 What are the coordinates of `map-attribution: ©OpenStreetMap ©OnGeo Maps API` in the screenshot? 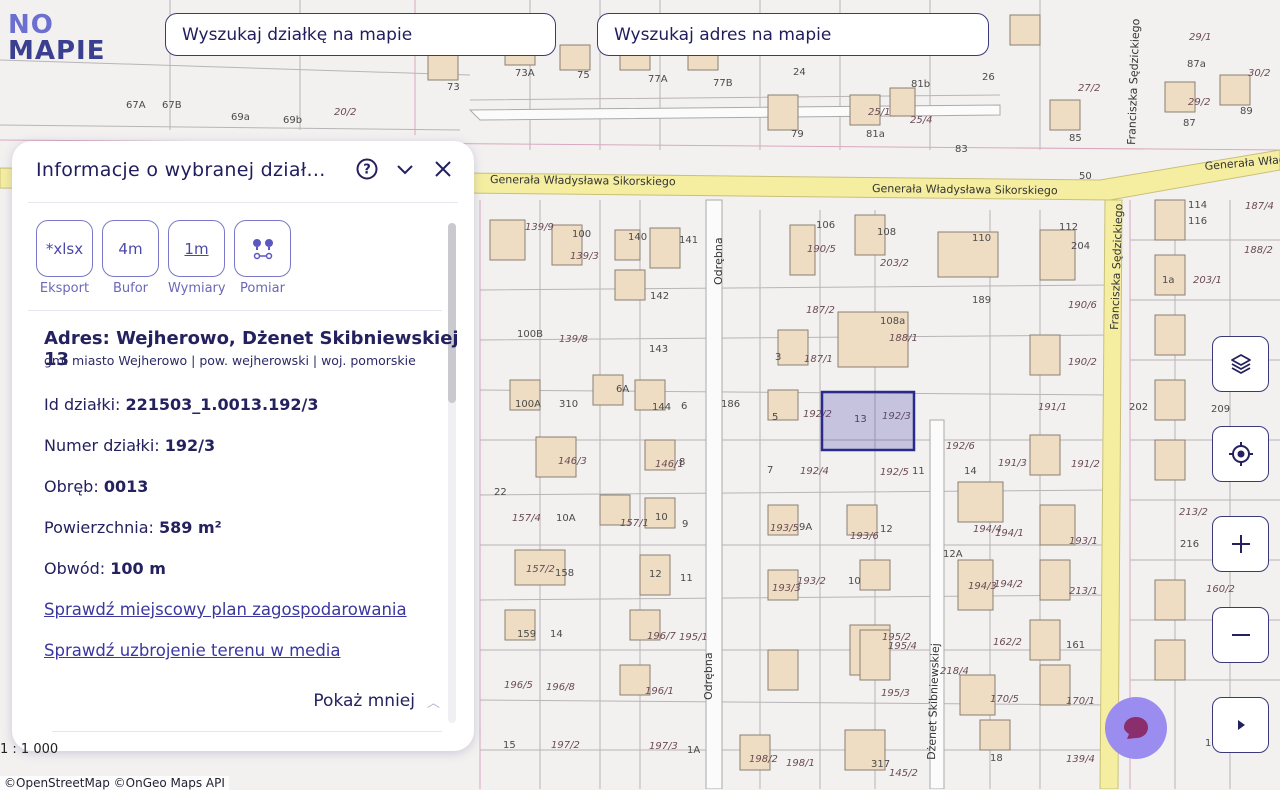 It's located at (114, 783).